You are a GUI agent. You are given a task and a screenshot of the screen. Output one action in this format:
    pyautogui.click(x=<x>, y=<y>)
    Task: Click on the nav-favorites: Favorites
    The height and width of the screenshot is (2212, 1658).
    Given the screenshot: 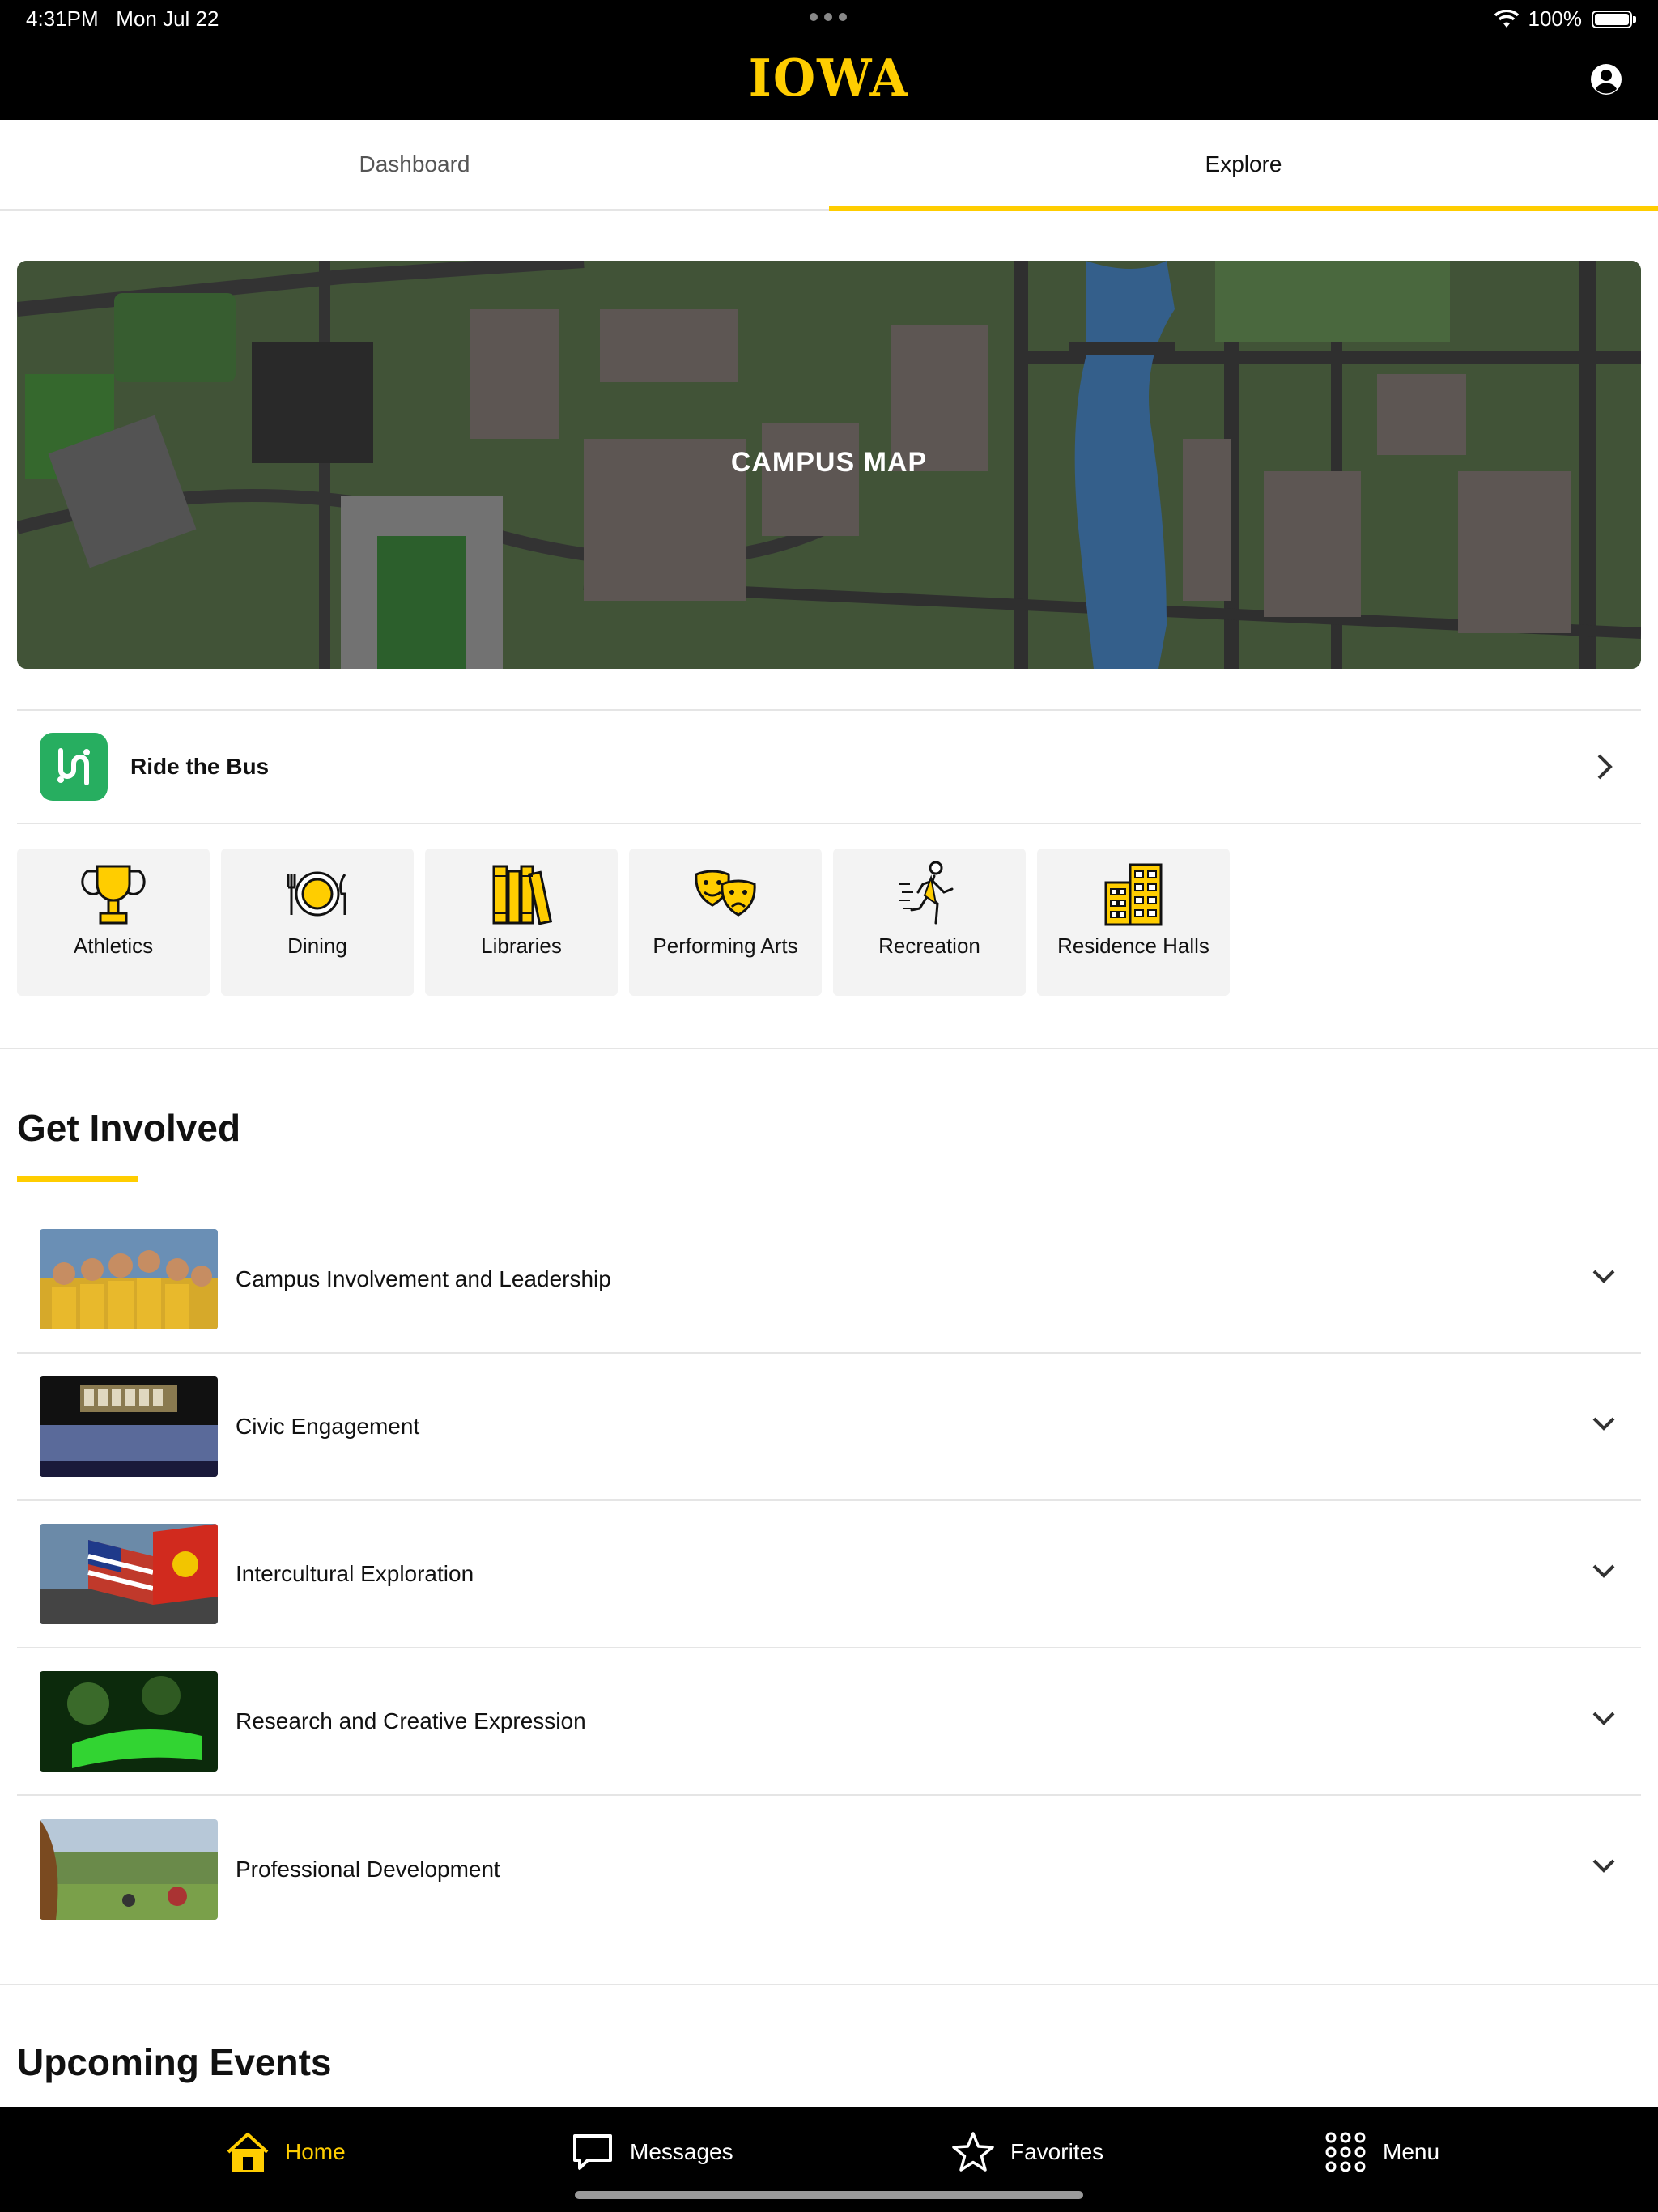 What is the action you would take?
    pyautogui.click(x=1026, y=2152)
    